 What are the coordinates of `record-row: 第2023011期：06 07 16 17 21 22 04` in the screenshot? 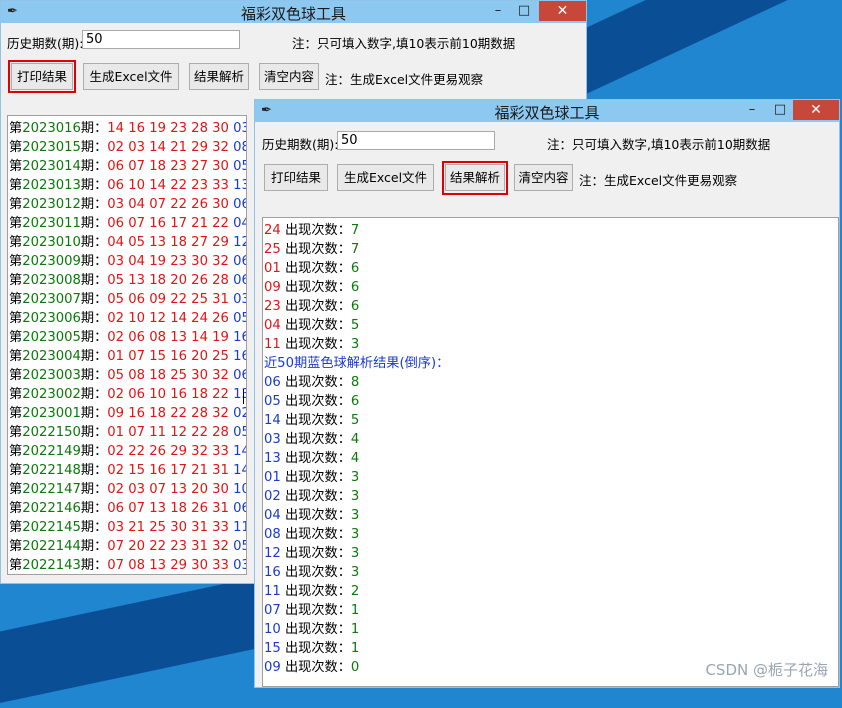 It's located at (127, 223).